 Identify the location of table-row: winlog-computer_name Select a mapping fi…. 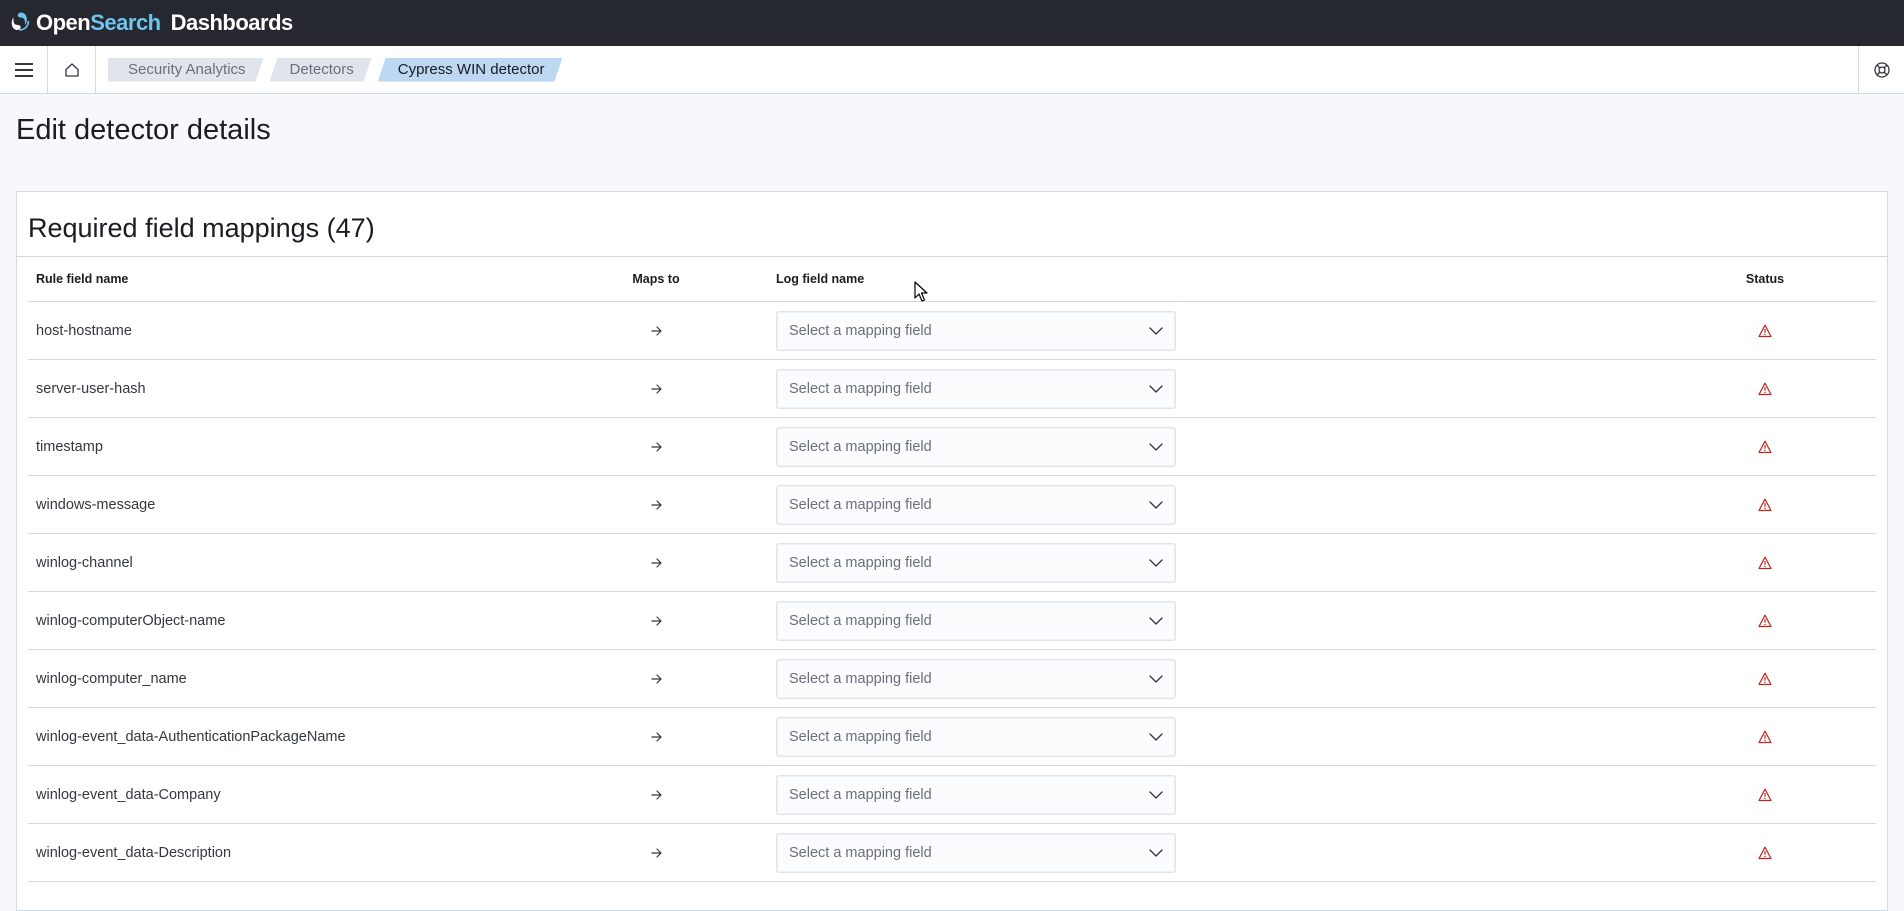
(952, 679).